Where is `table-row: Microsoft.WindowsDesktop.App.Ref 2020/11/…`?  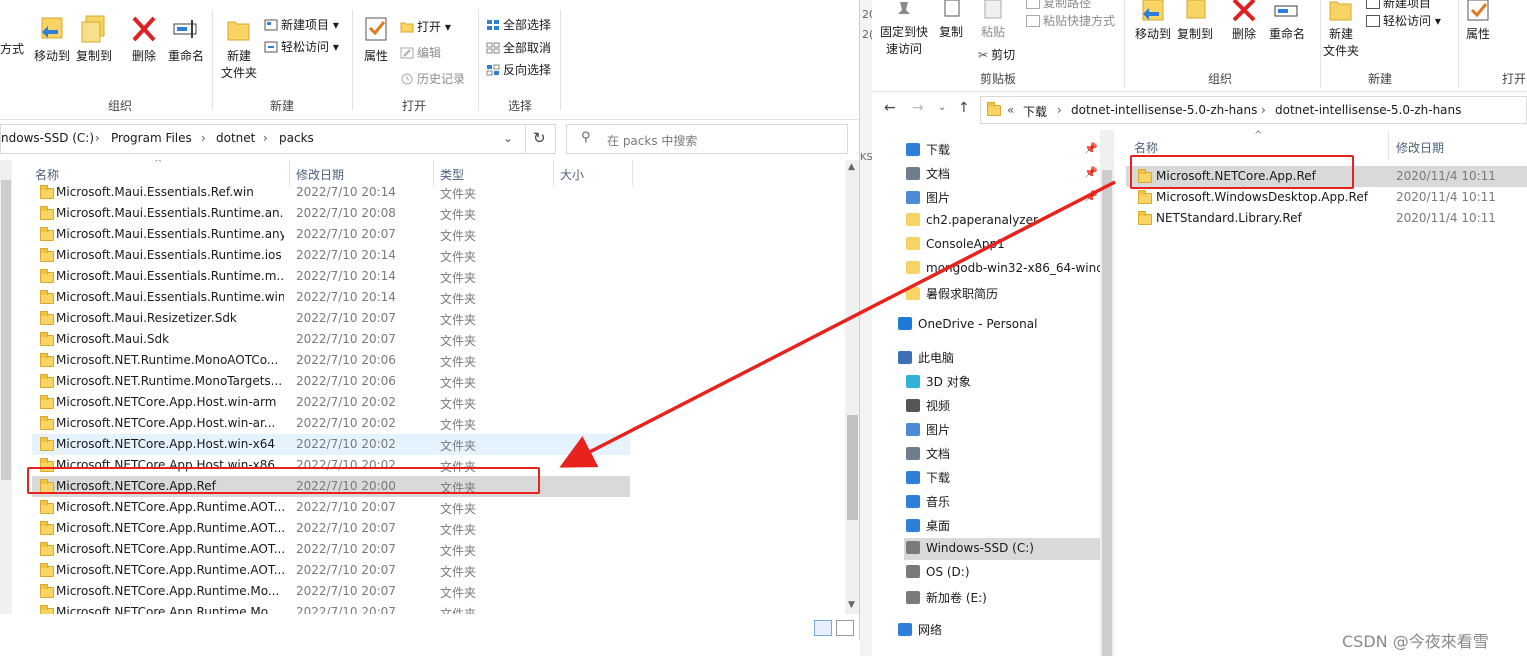 table-row: Microsoft.WindowsDesktop.App.Ref 2020/11/… is located at coordinates (1326, 197).